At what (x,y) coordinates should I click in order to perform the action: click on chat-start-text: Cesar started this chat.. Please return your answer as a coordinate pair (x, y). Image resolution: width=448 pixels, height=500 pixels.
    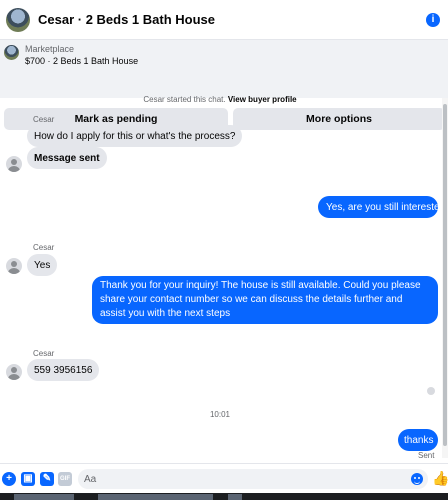
    Looking at the image, I should click on (184, 99).